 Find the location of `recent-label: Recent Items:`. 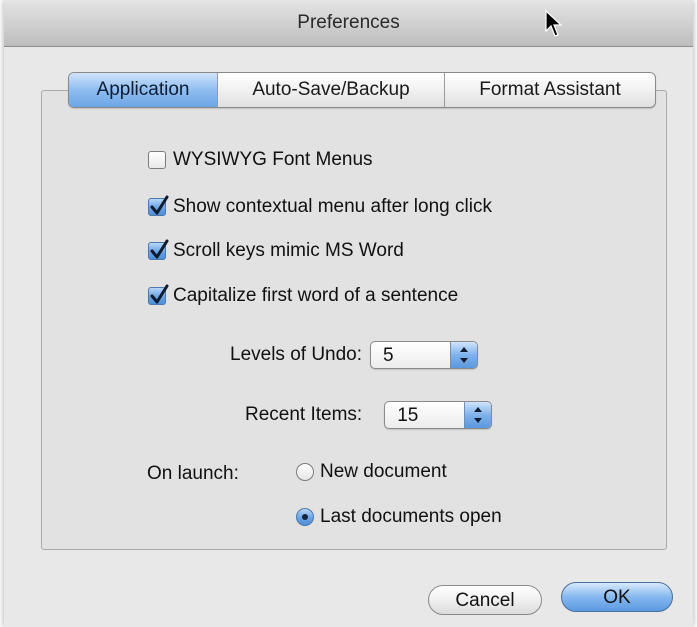

recent-label: Recent Items: is located at coordinates (304, 414).